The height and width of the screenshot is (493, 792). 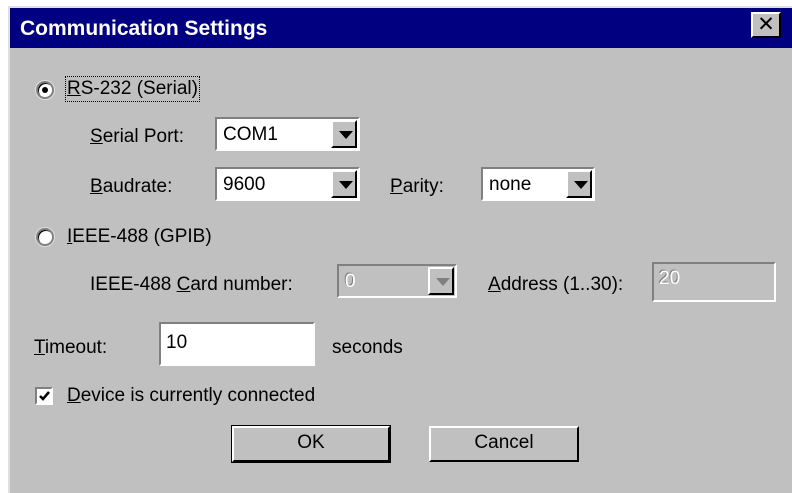 I want to click on address-label: Address (1..30):, so click(x=556, y=284).